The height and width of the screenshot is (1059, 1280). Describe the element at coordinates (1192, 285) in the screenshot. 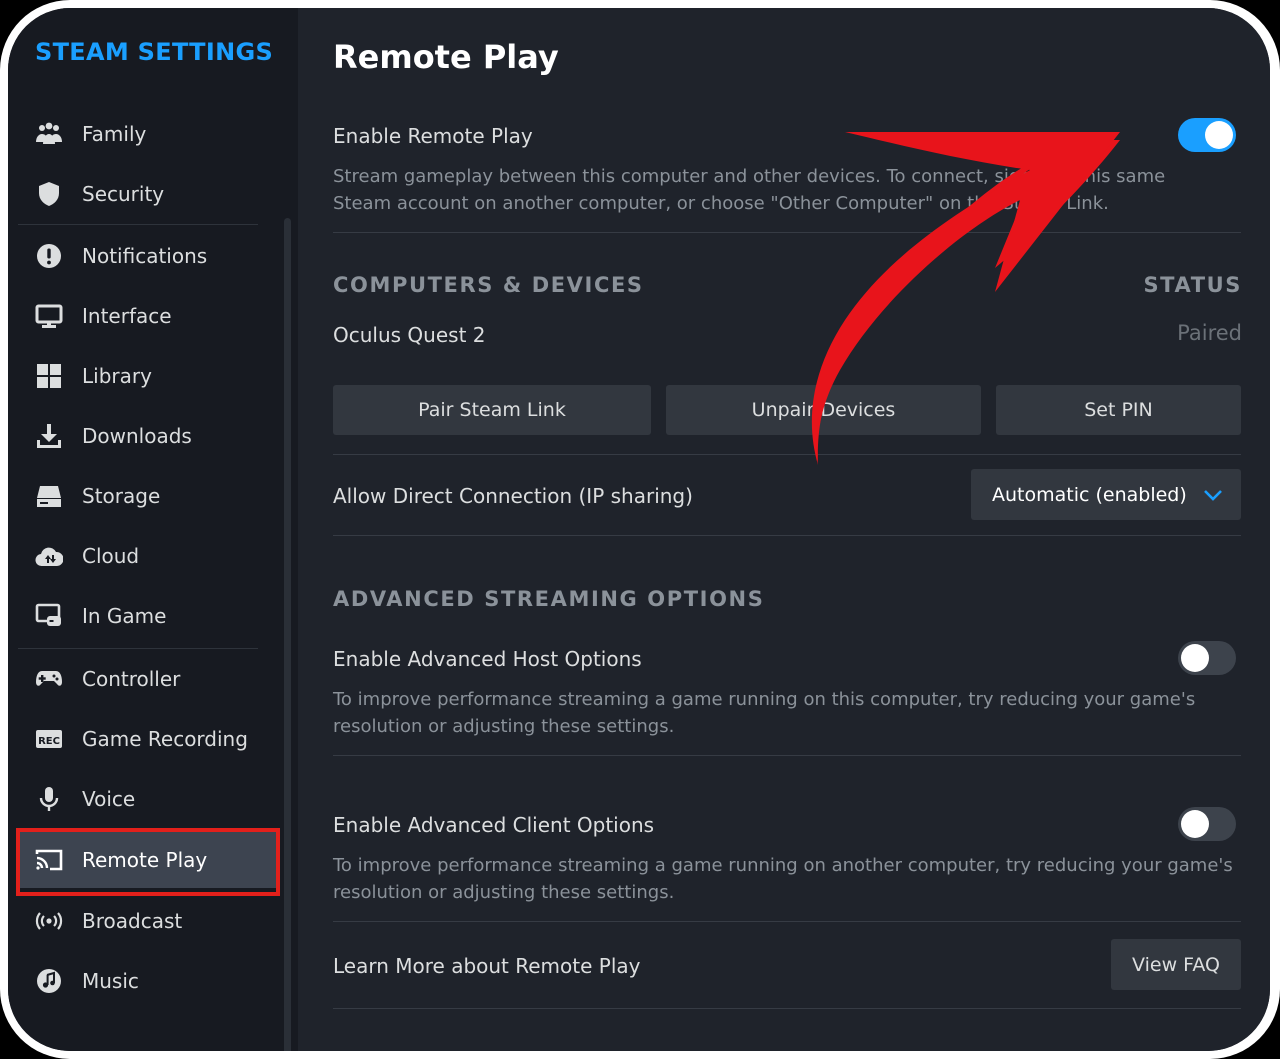

I see `status-heading: STATUS` at that location.